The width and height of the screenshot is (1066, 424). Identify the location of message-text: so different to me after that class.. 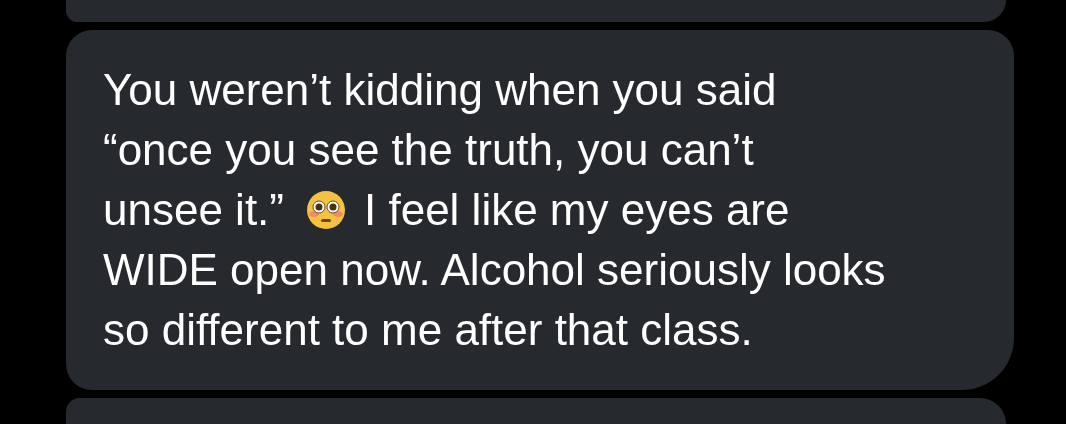
(428, 330).